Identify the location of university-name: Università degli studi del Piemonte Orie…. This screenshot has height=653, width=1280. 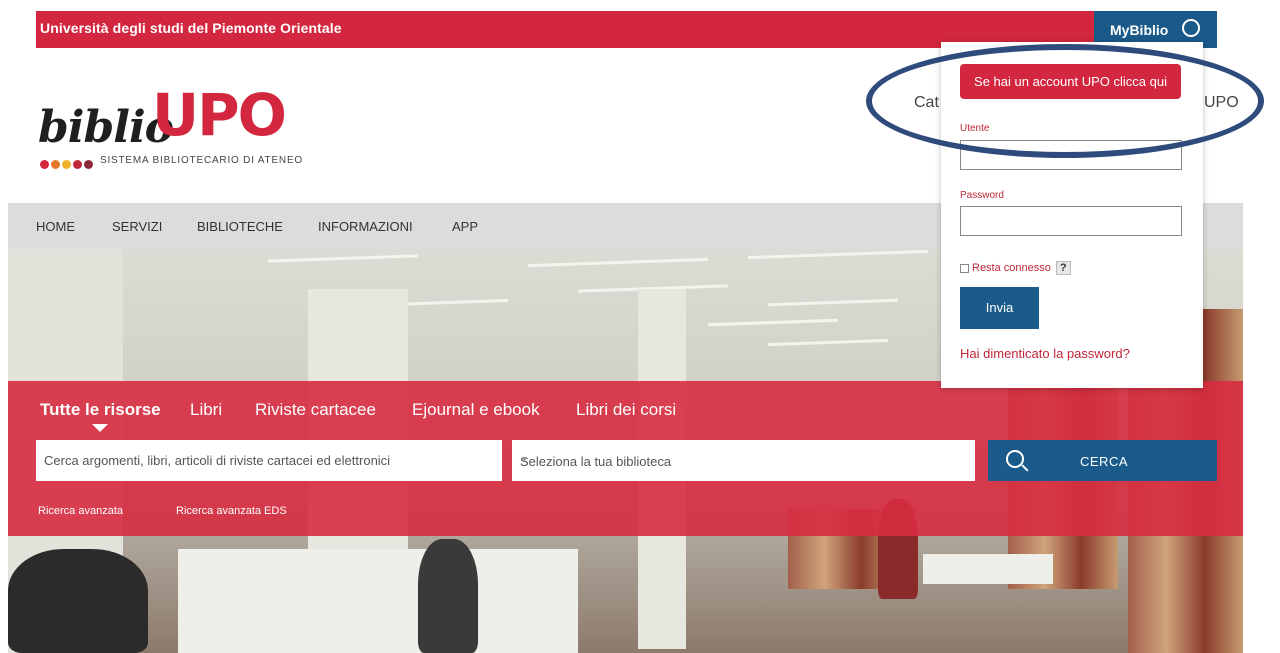
(191, 28).